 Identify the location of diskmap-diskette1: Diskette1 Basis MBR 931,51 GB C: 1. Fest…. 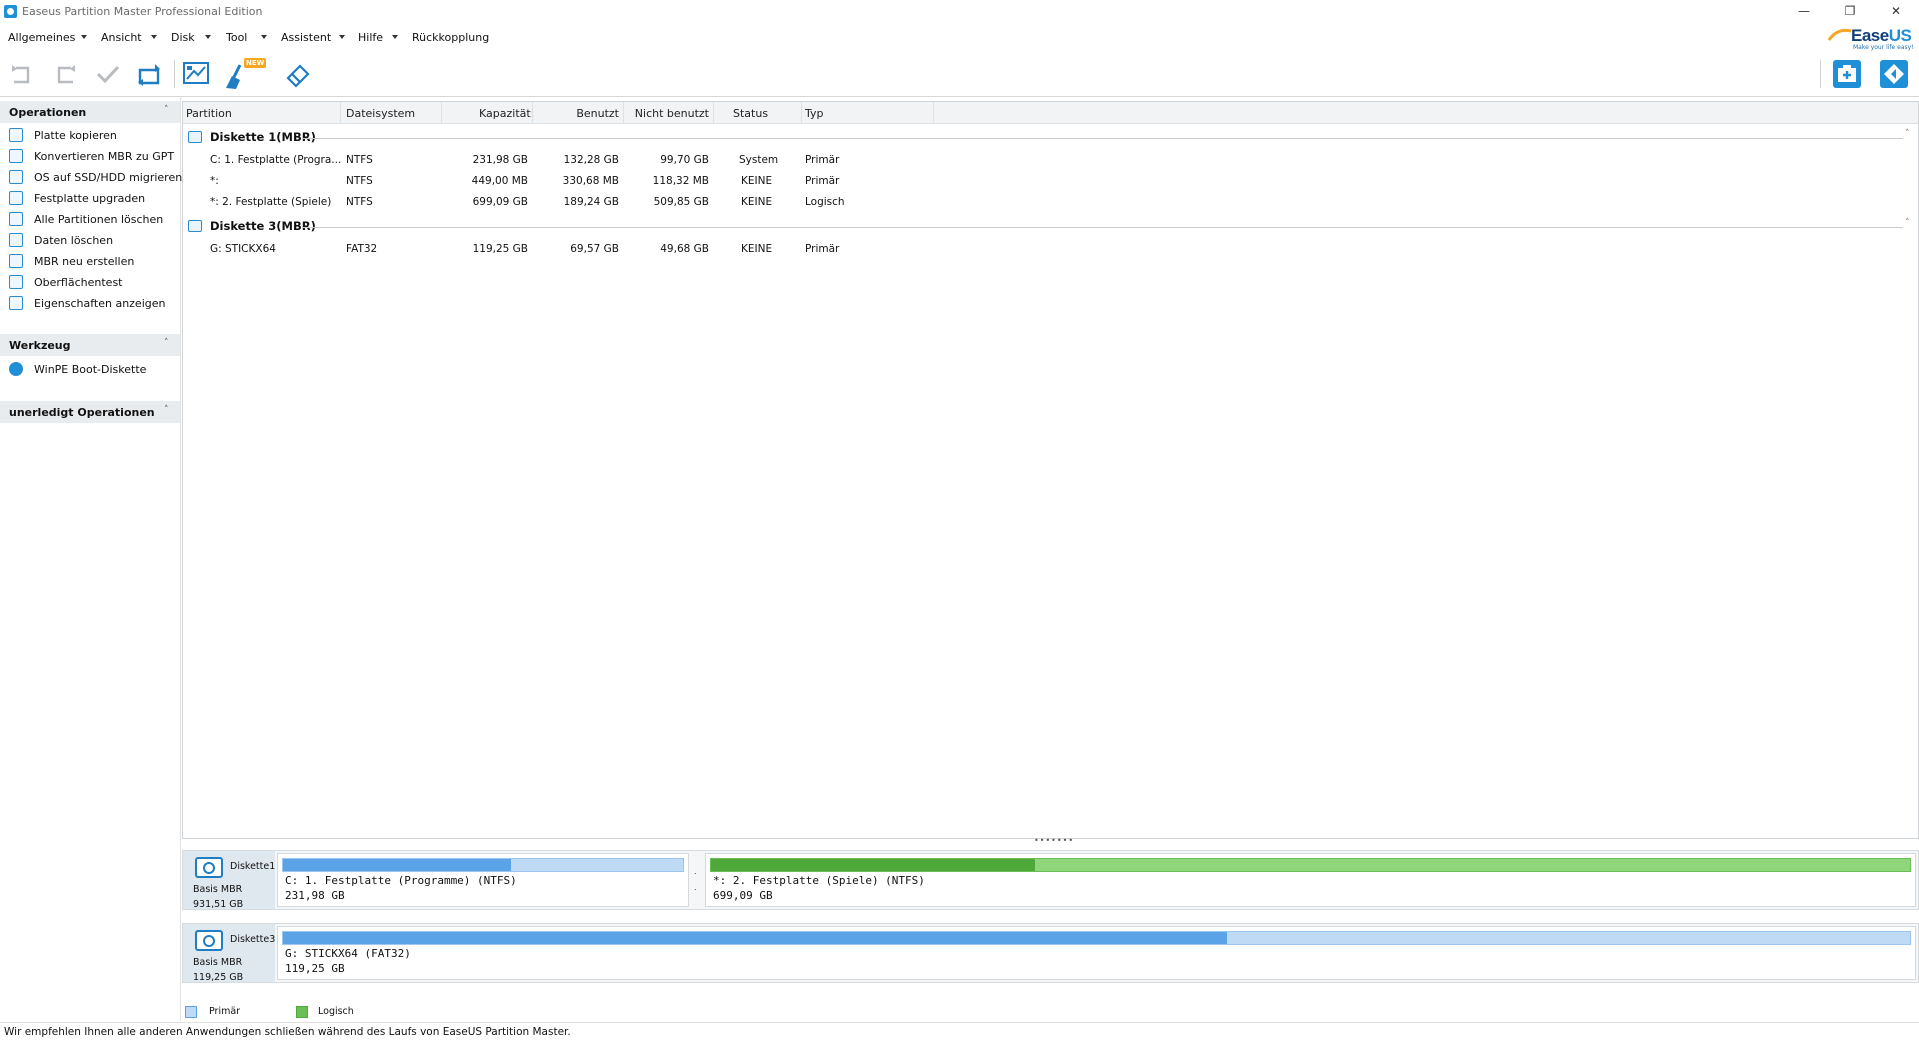
(1050, 880).